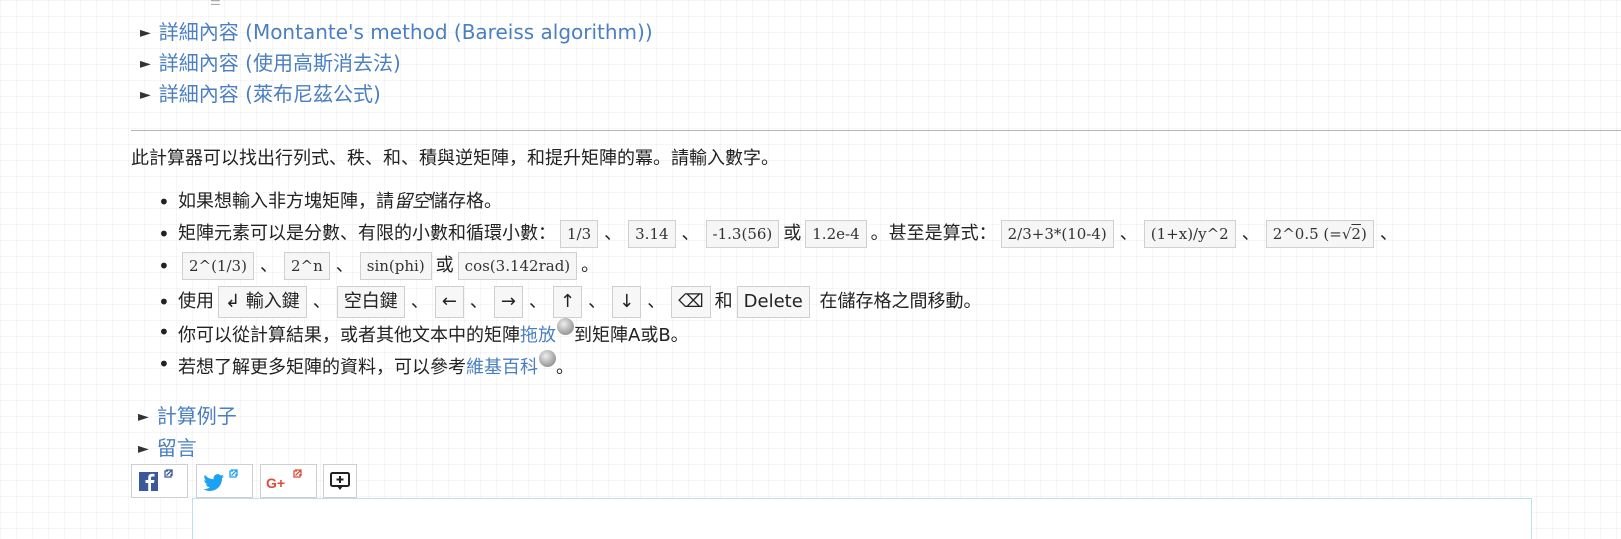 This screenshot has width=1621, height=539. Describe the element at coordinates (502, 367) in the screenshot. I see `wikipedia-link: 維基百科` at that location.